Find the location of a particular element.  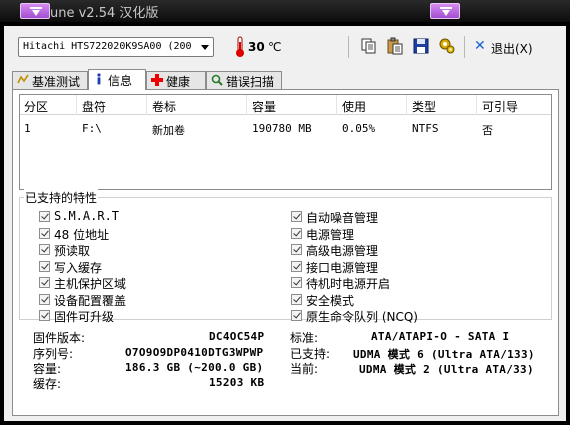

current-label: 当前: is located at coordinates (304, 369).